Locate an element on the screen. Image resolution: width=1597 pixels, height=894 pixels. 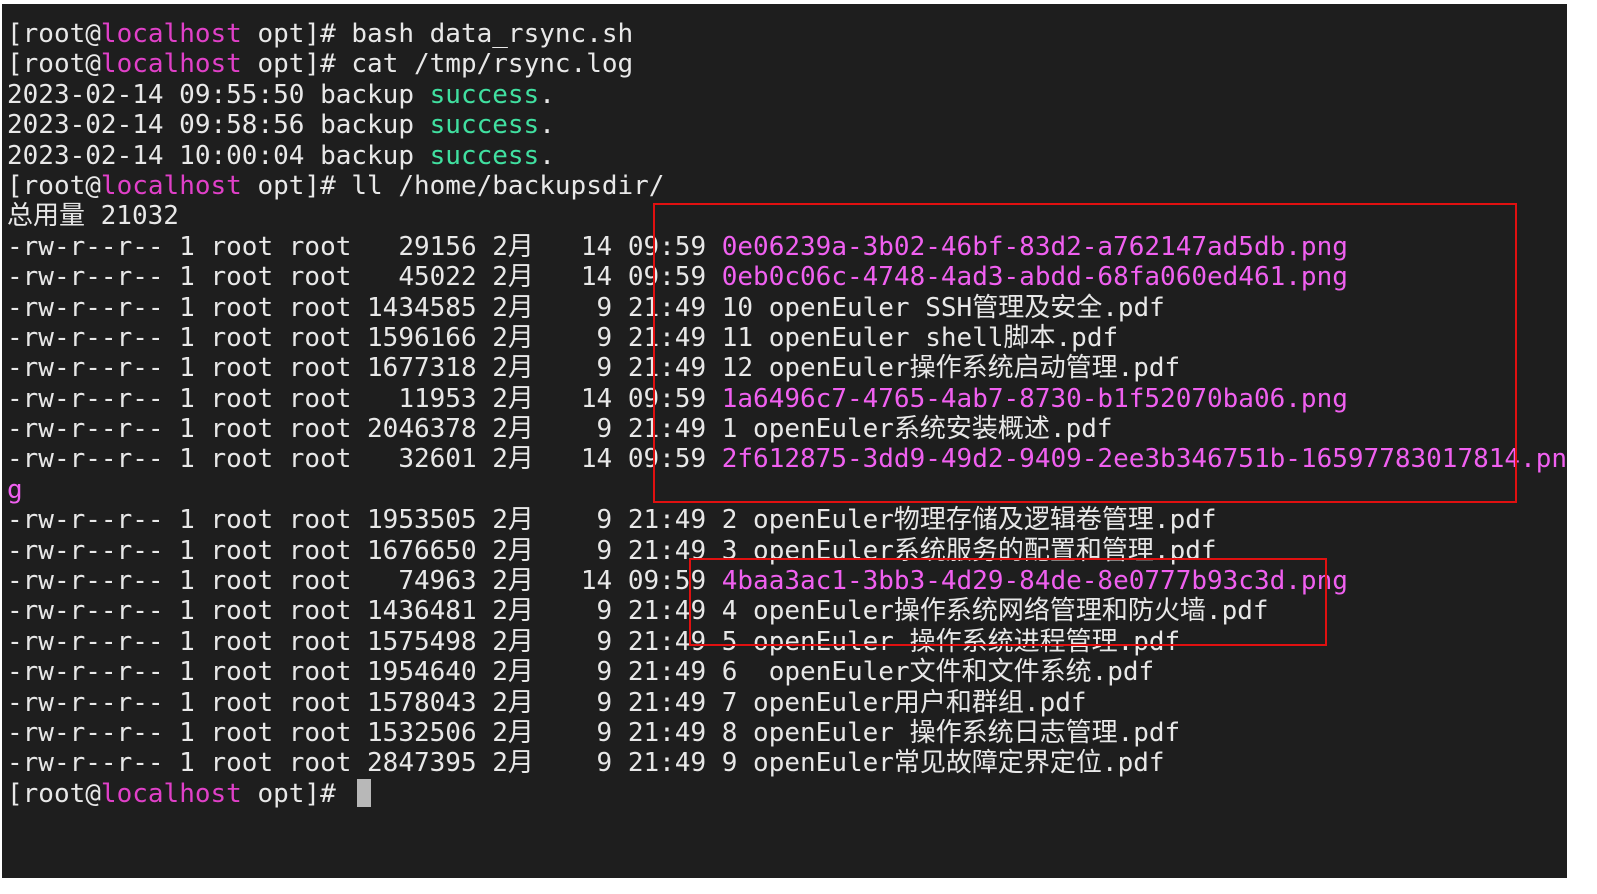
command-text: ll /home/backupsdir/ is located at coordinates (508, 185).